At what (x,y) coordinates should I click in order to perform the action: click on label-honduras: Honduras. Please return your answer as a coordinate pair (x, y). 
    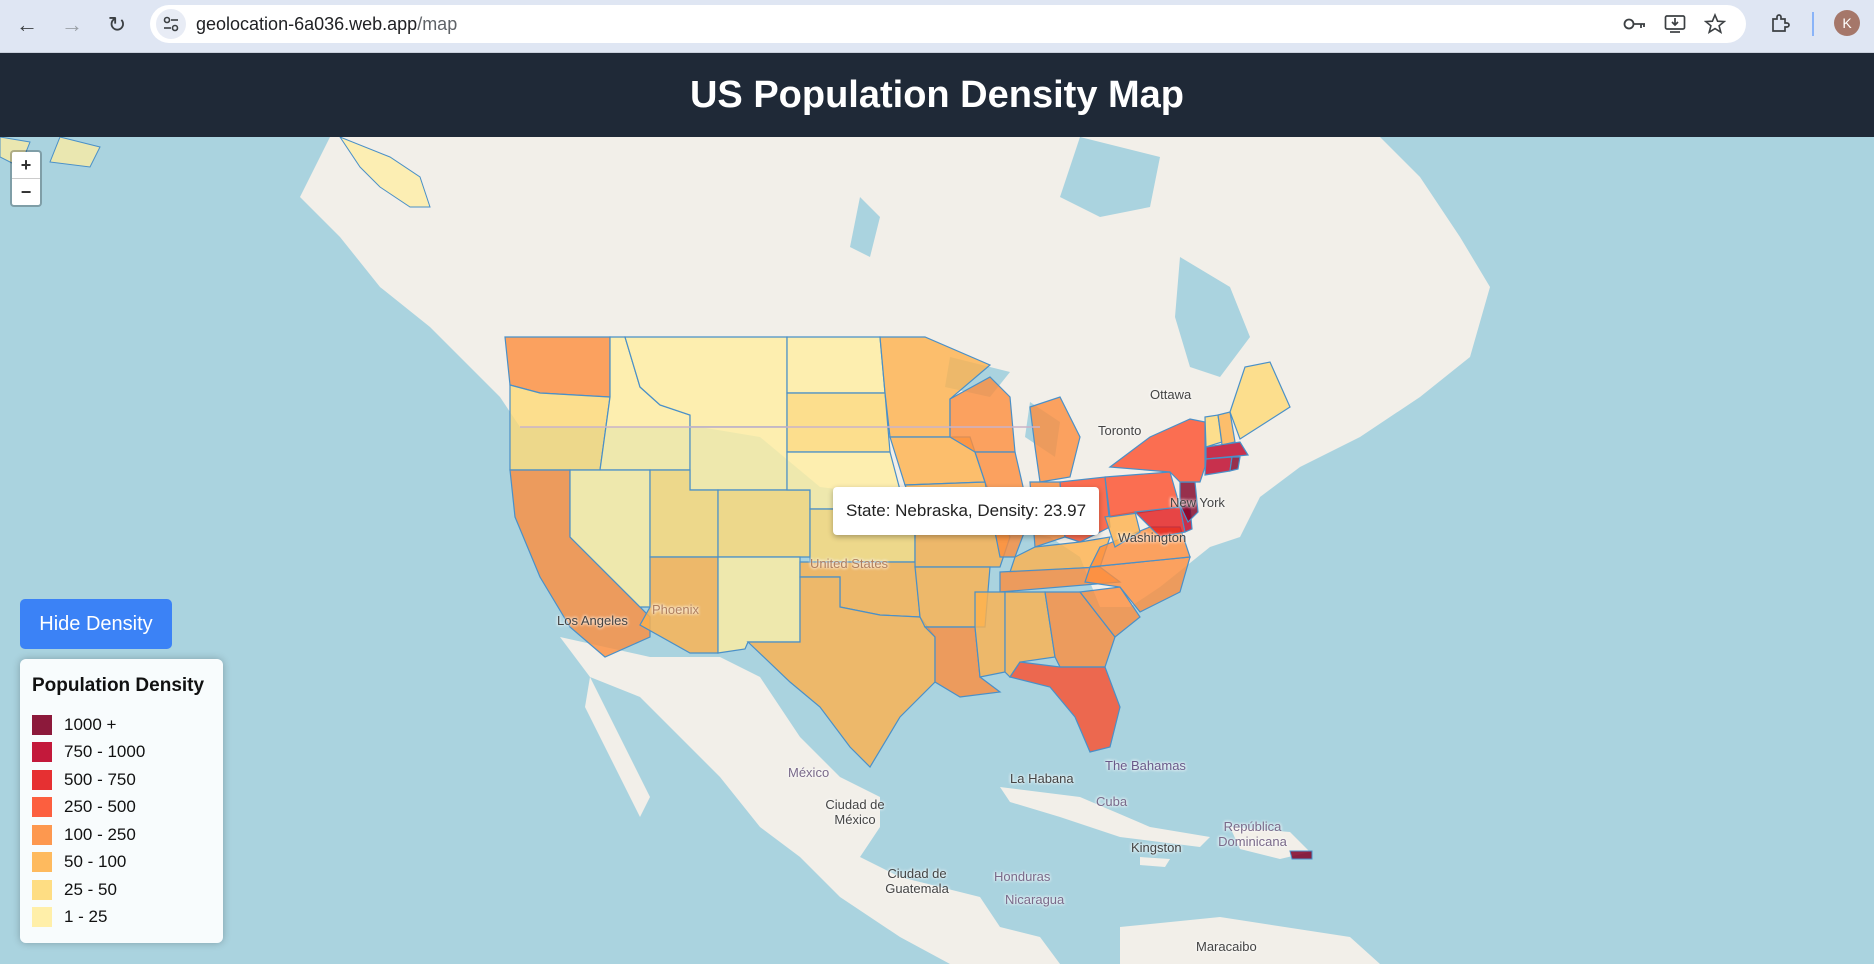
    Looking at the image, I should click on (1022, 876).